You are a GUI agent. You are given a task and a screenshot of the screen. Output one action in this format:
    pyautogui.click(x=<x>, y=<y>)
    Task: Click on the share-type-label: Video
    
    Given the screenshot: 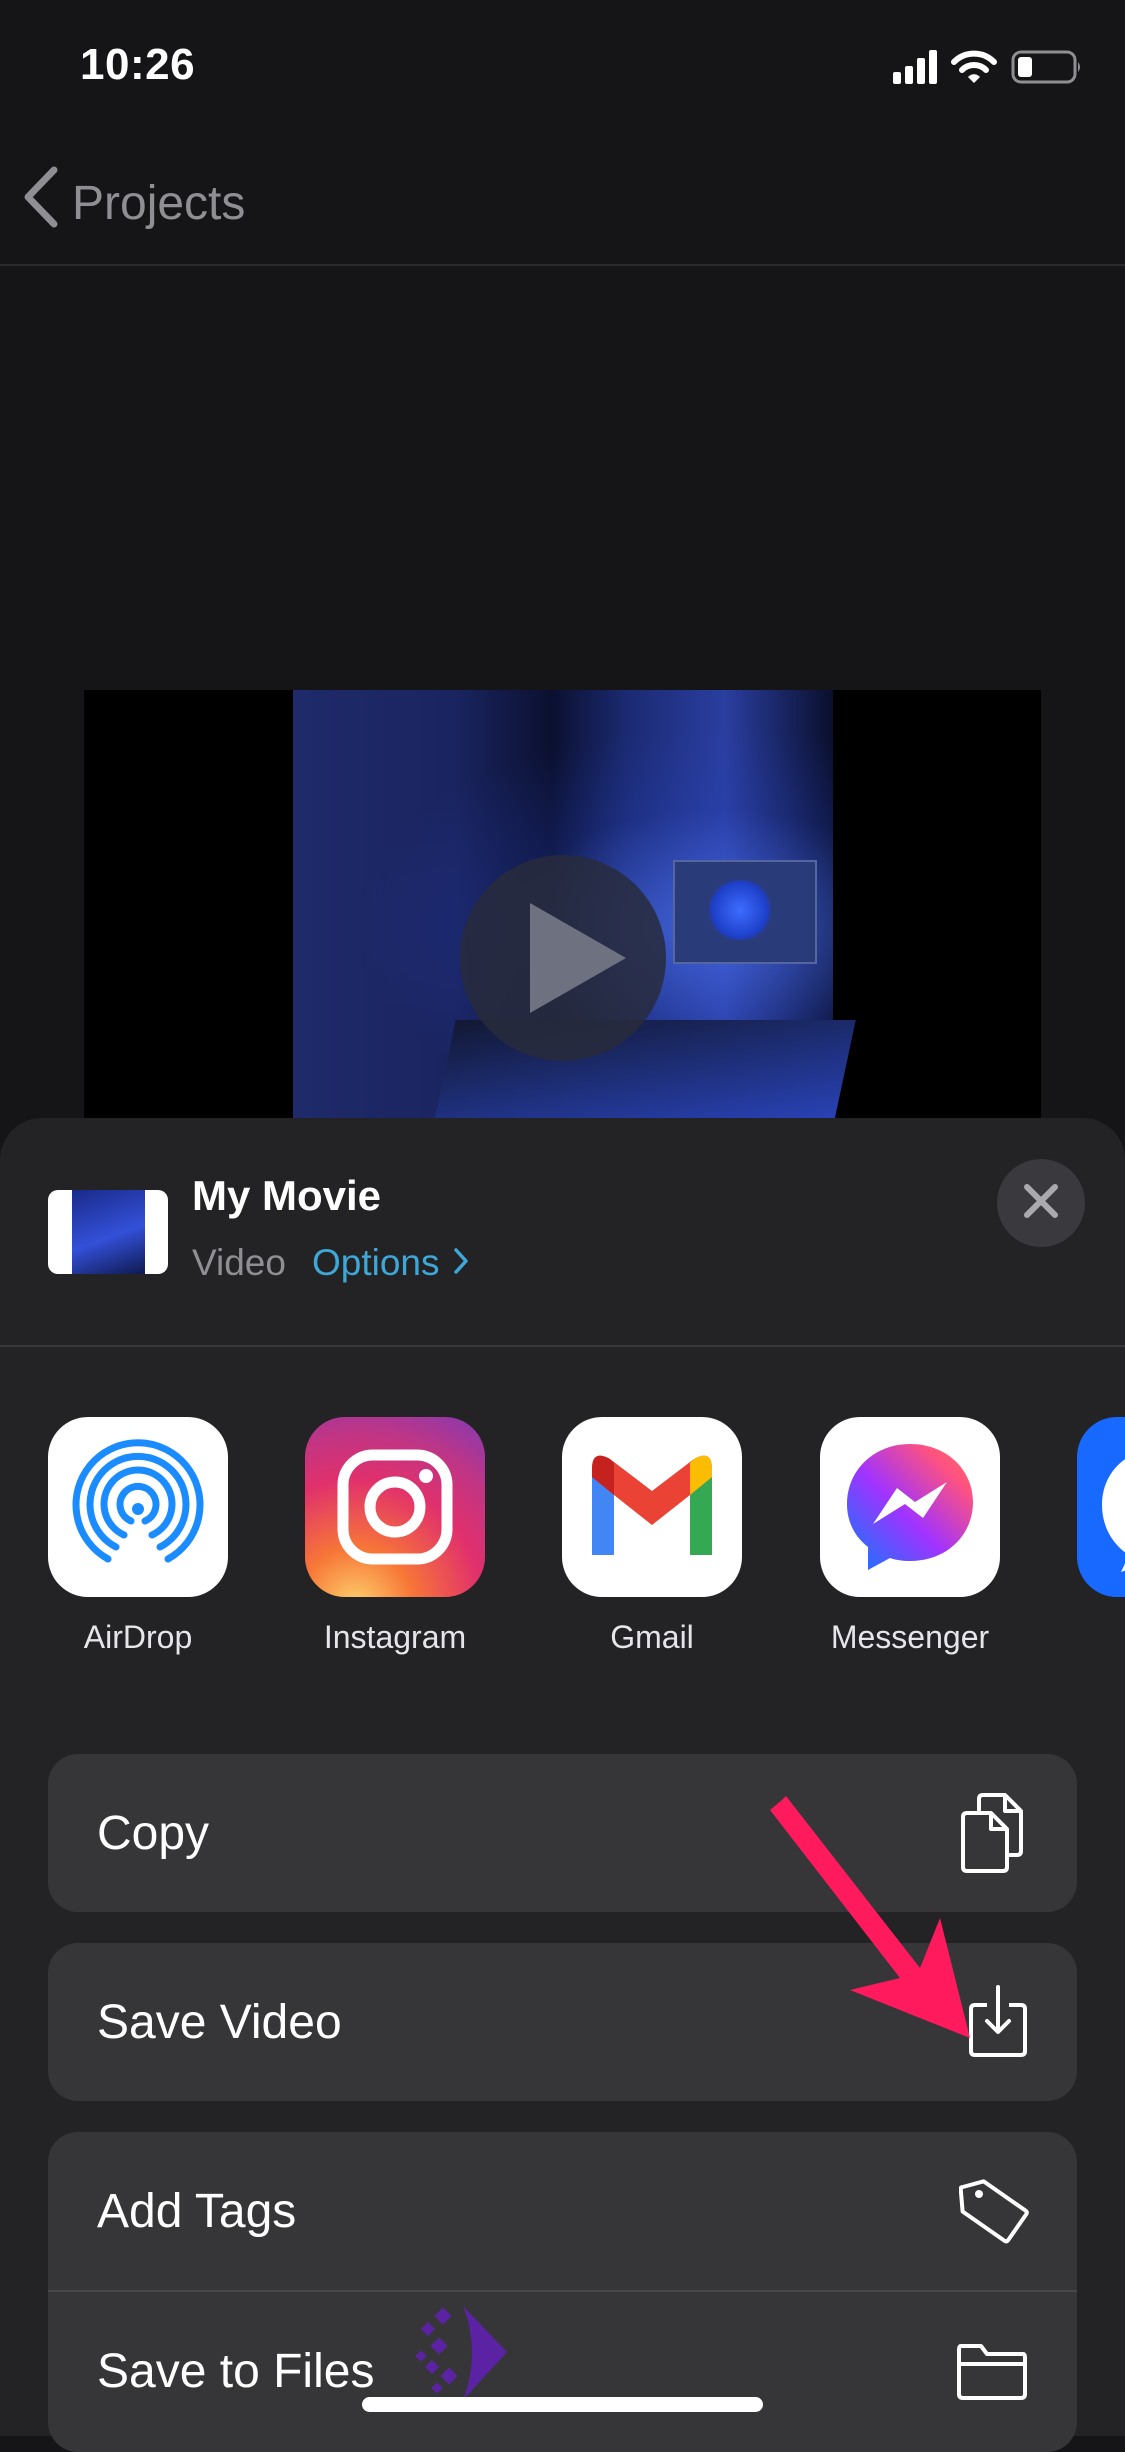 What is the action you would take?
    pyautogui.click(x=239, y=1262)
    